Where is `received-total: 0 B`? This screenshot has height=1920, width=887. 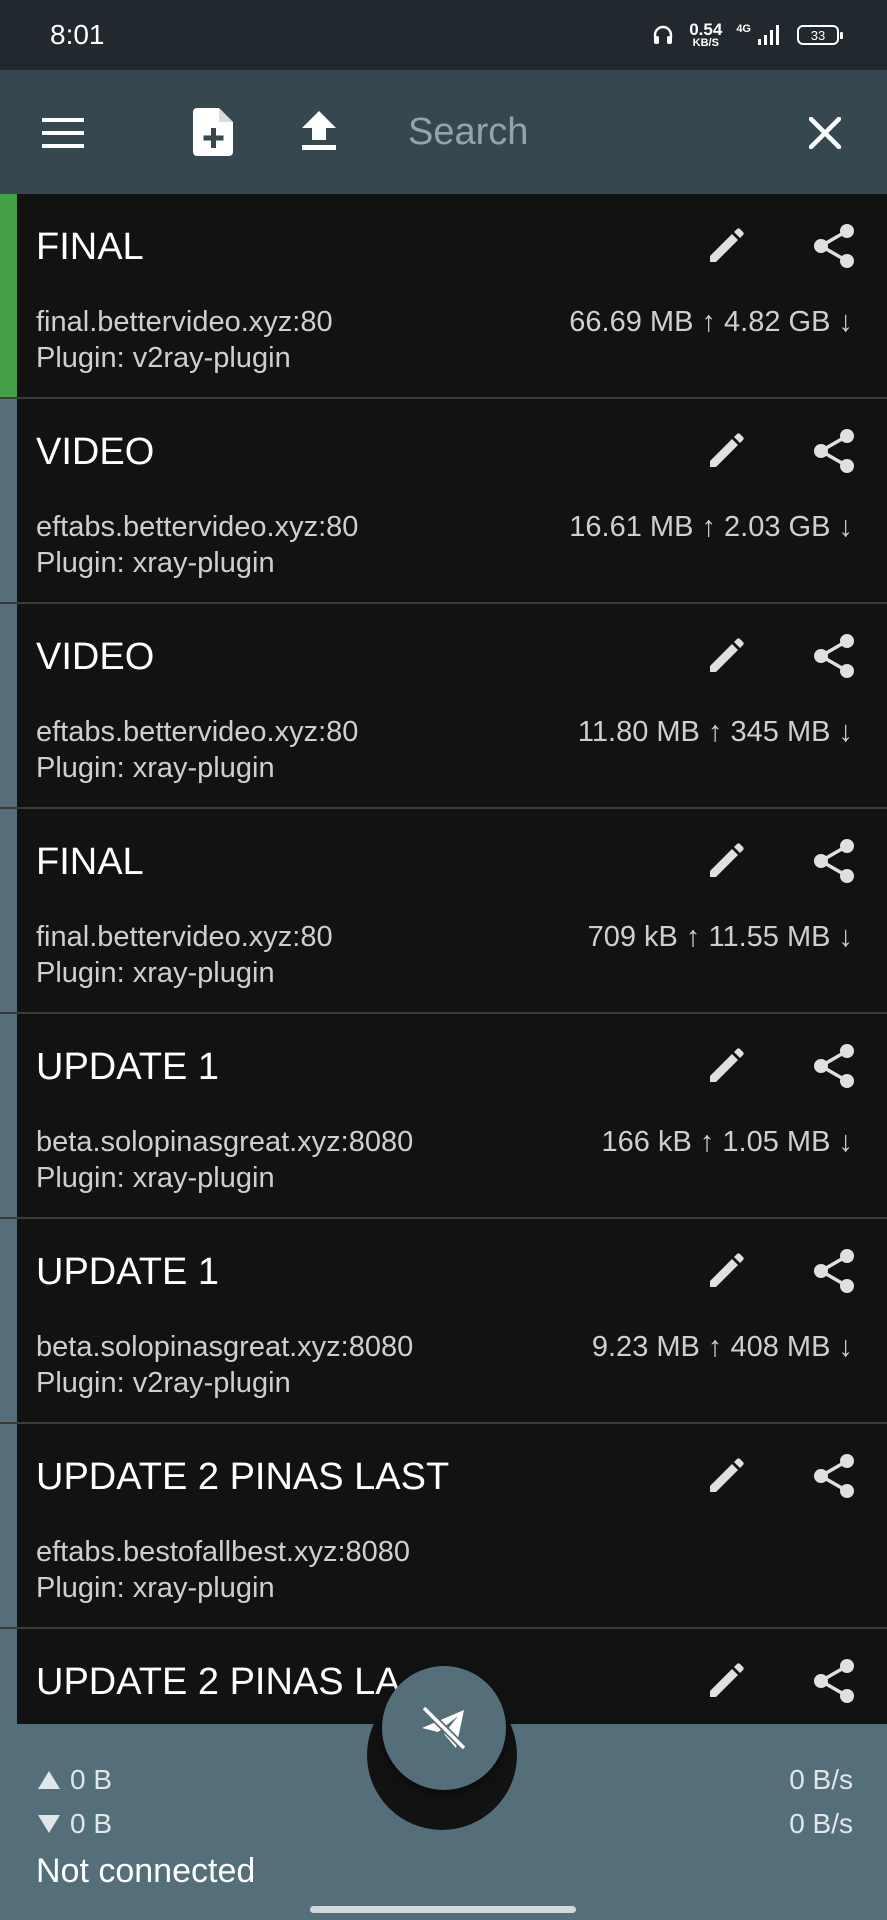 received-total: 0 B is located at coordinates (75, 1824).